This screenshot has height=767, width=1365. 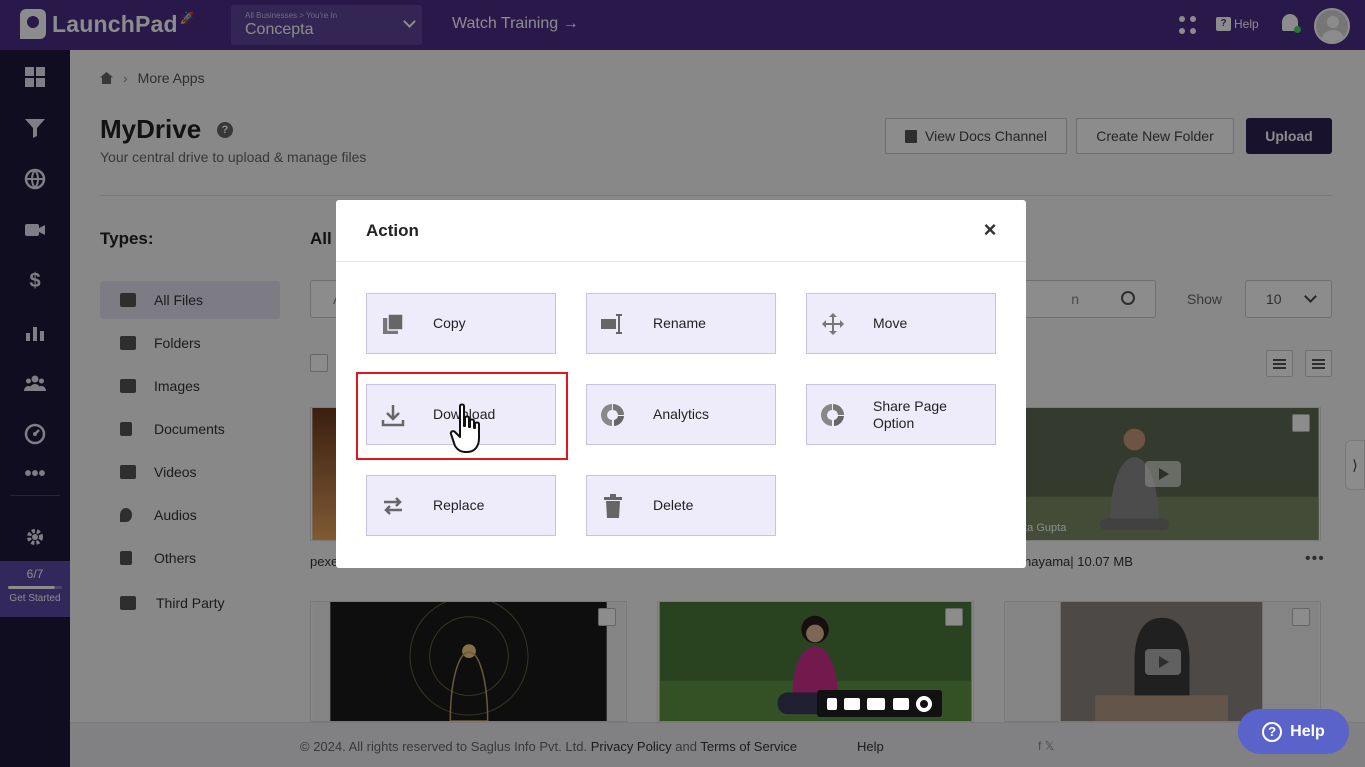 I want to click on share-icon, so click(x=833, y=415).